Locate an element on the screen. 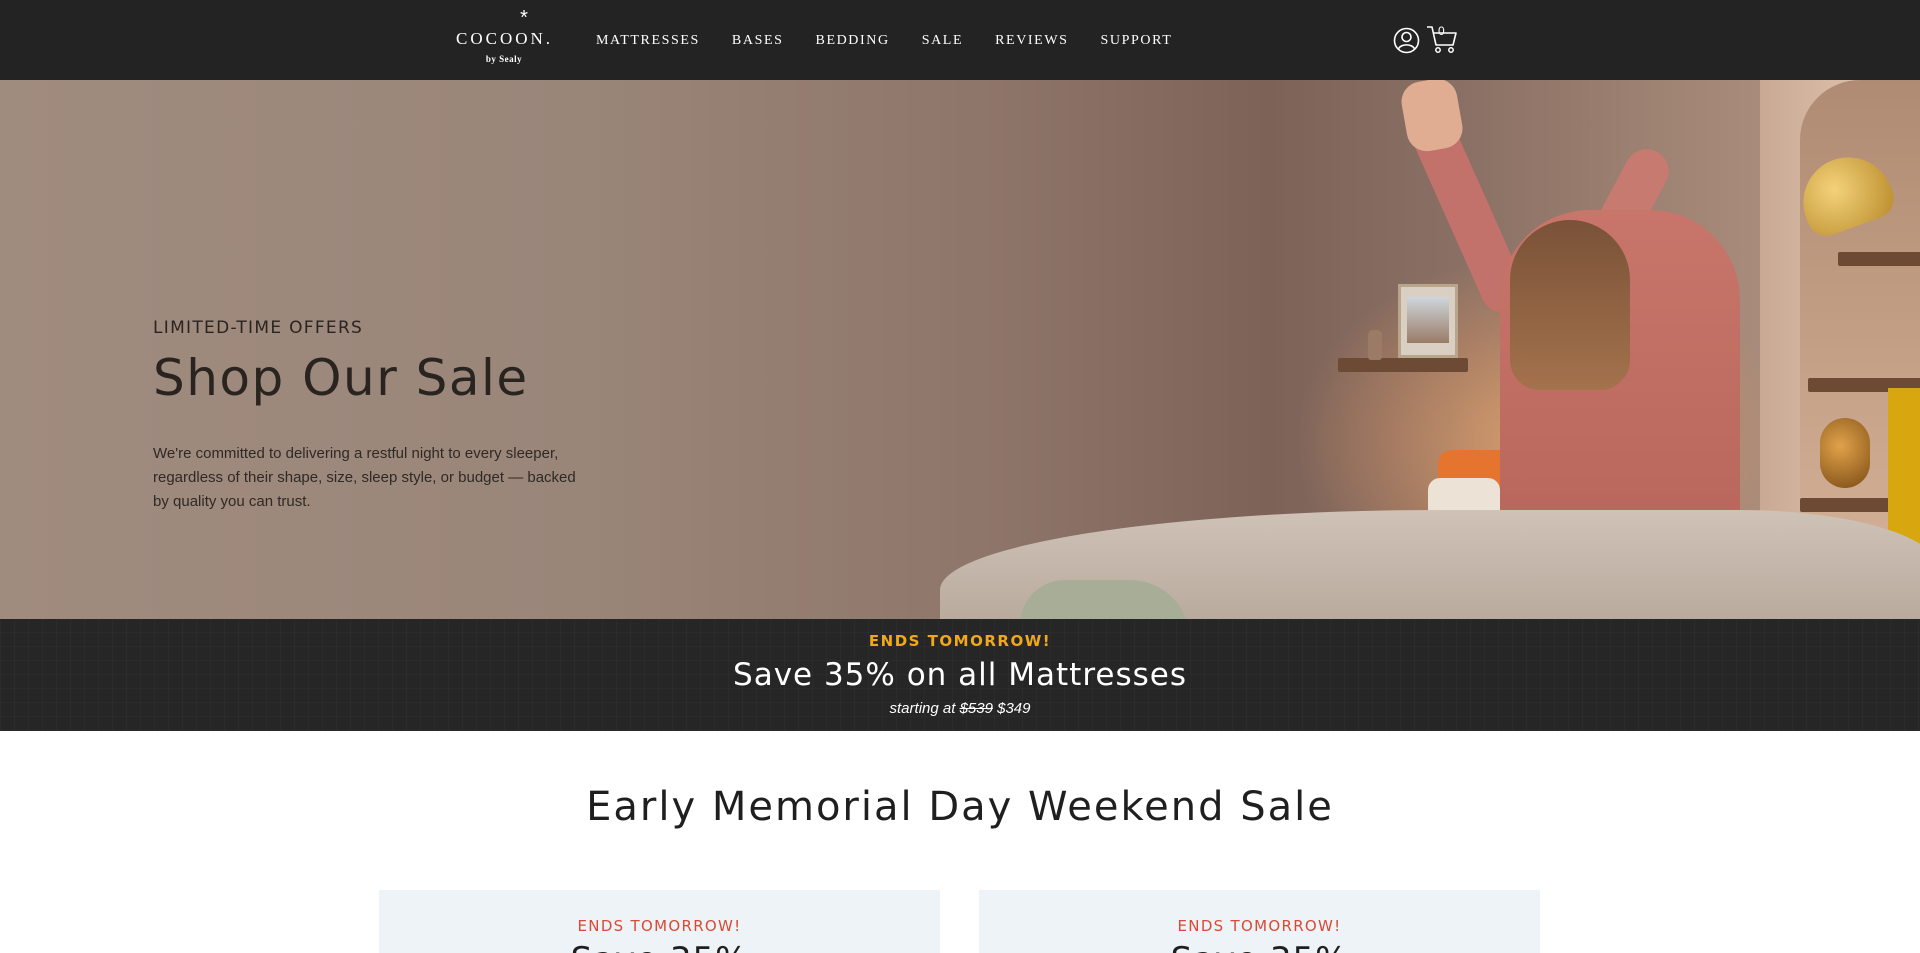 This screenshot has height=953, width=1920. logo-wordmark: COCOON. is located at coordinates (505, 38).